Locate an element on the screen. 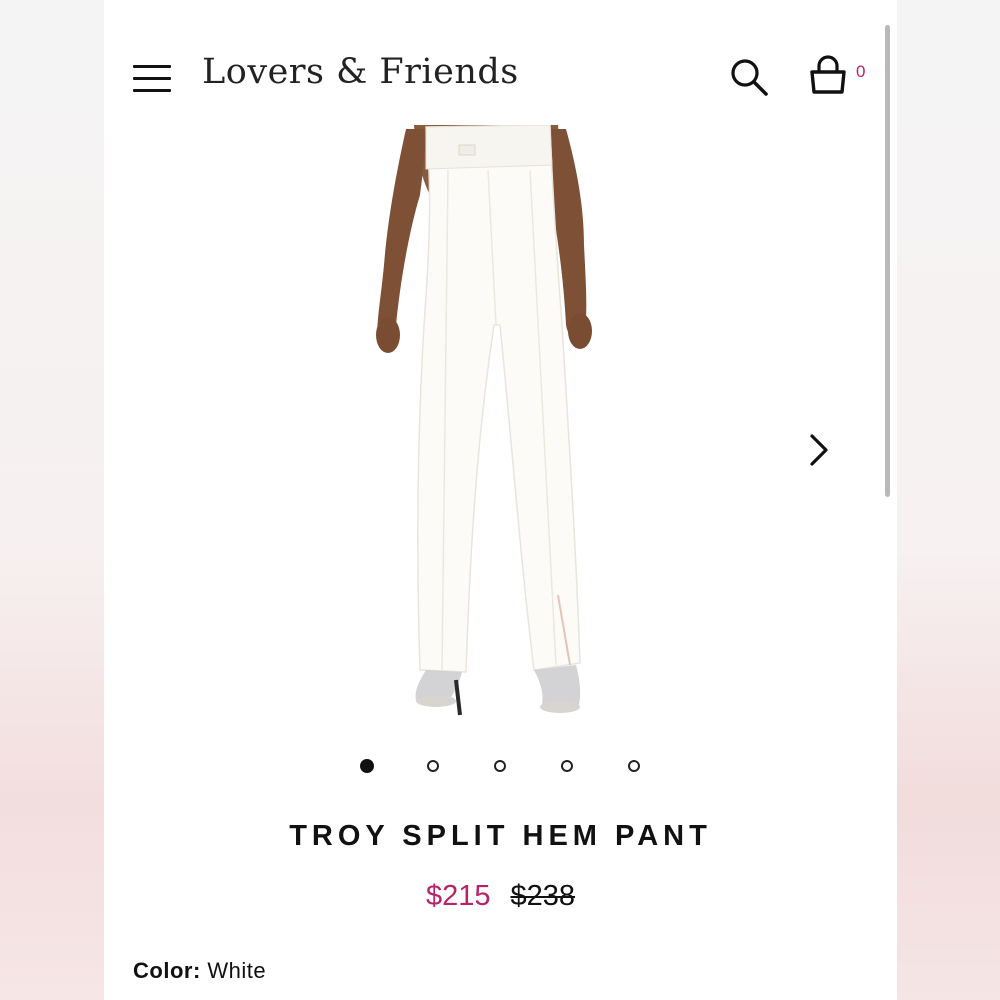  image-pagination is located at coordinates (500, 768).